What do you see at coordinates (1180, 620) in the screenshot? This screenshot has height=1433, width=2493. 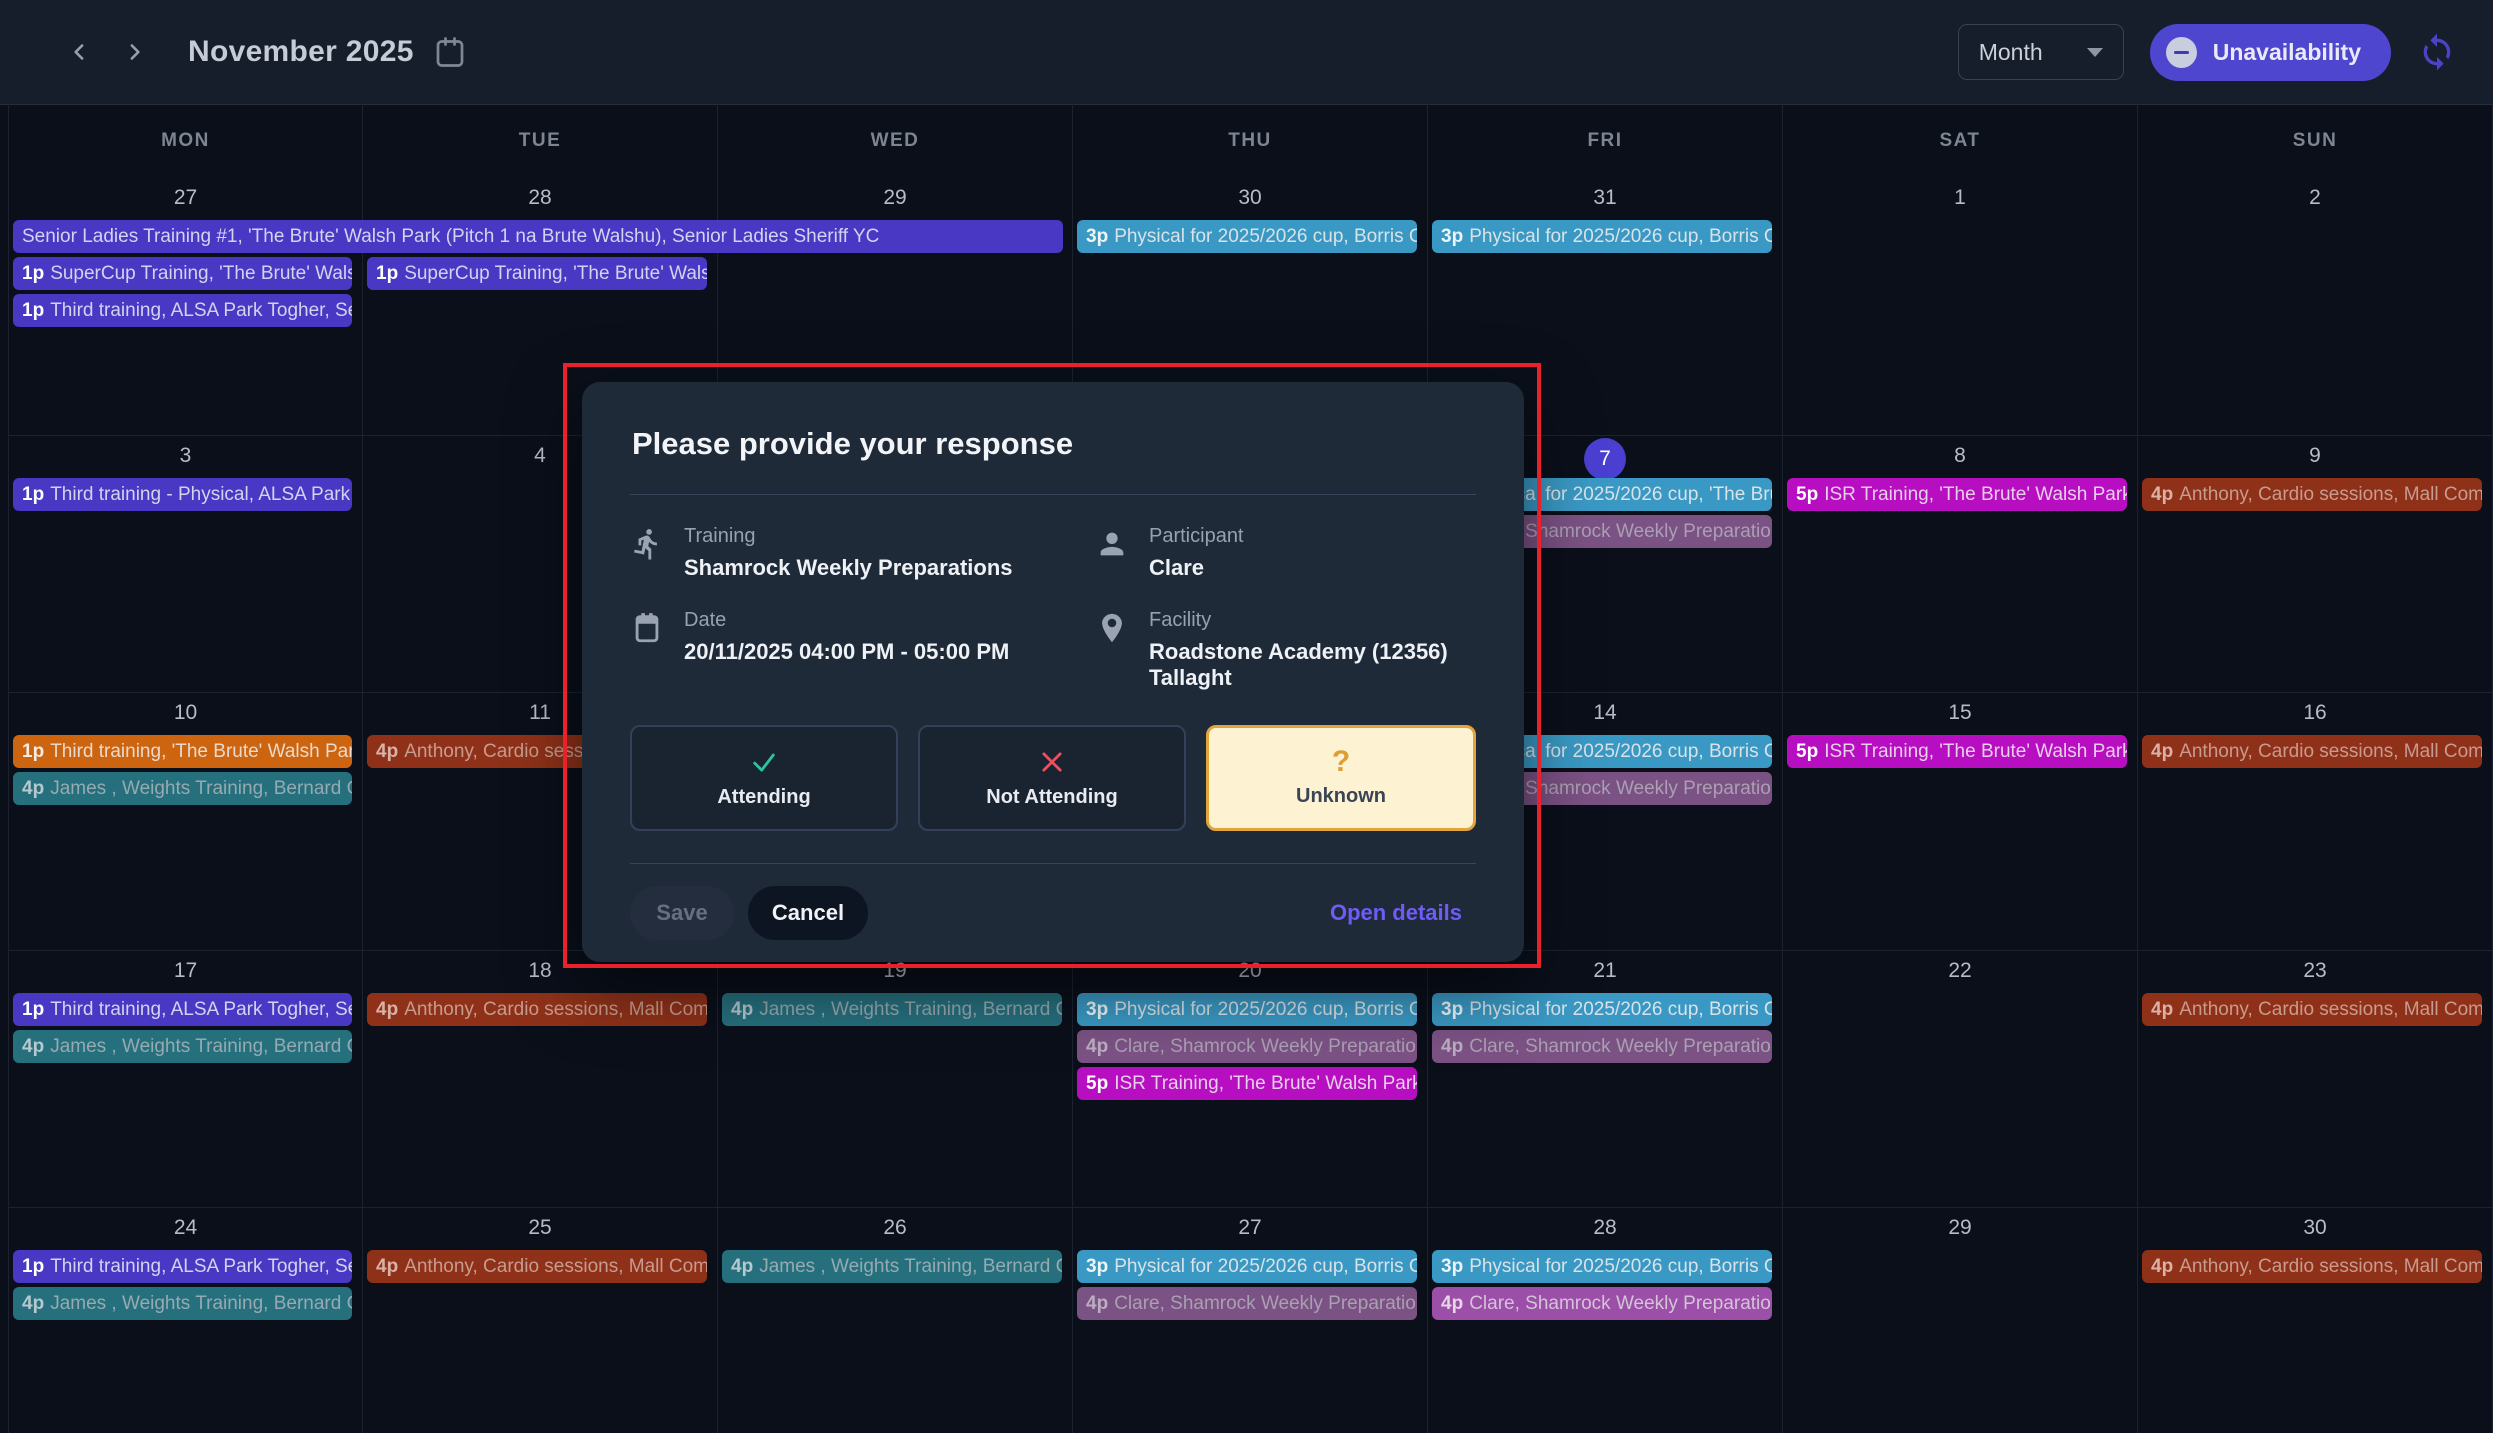 I see `field-label: Facility` at bounding box center [1180, 620].